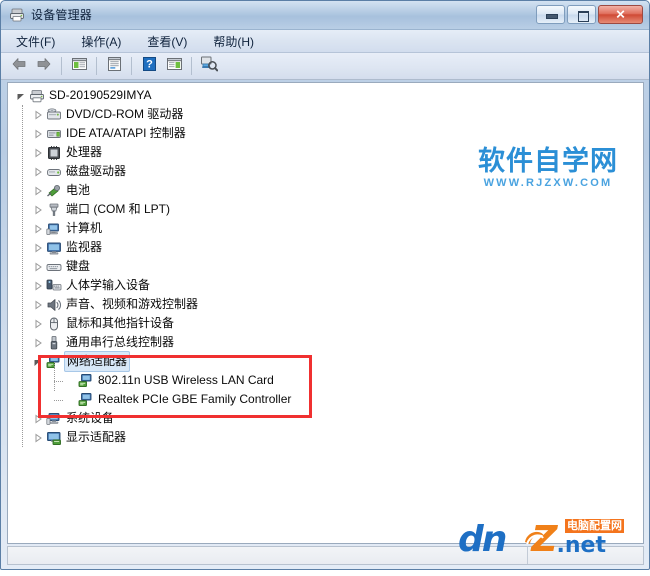 This screenshot has height=576, width=650. I want to click on console-tree-icon, so click(79, 66).